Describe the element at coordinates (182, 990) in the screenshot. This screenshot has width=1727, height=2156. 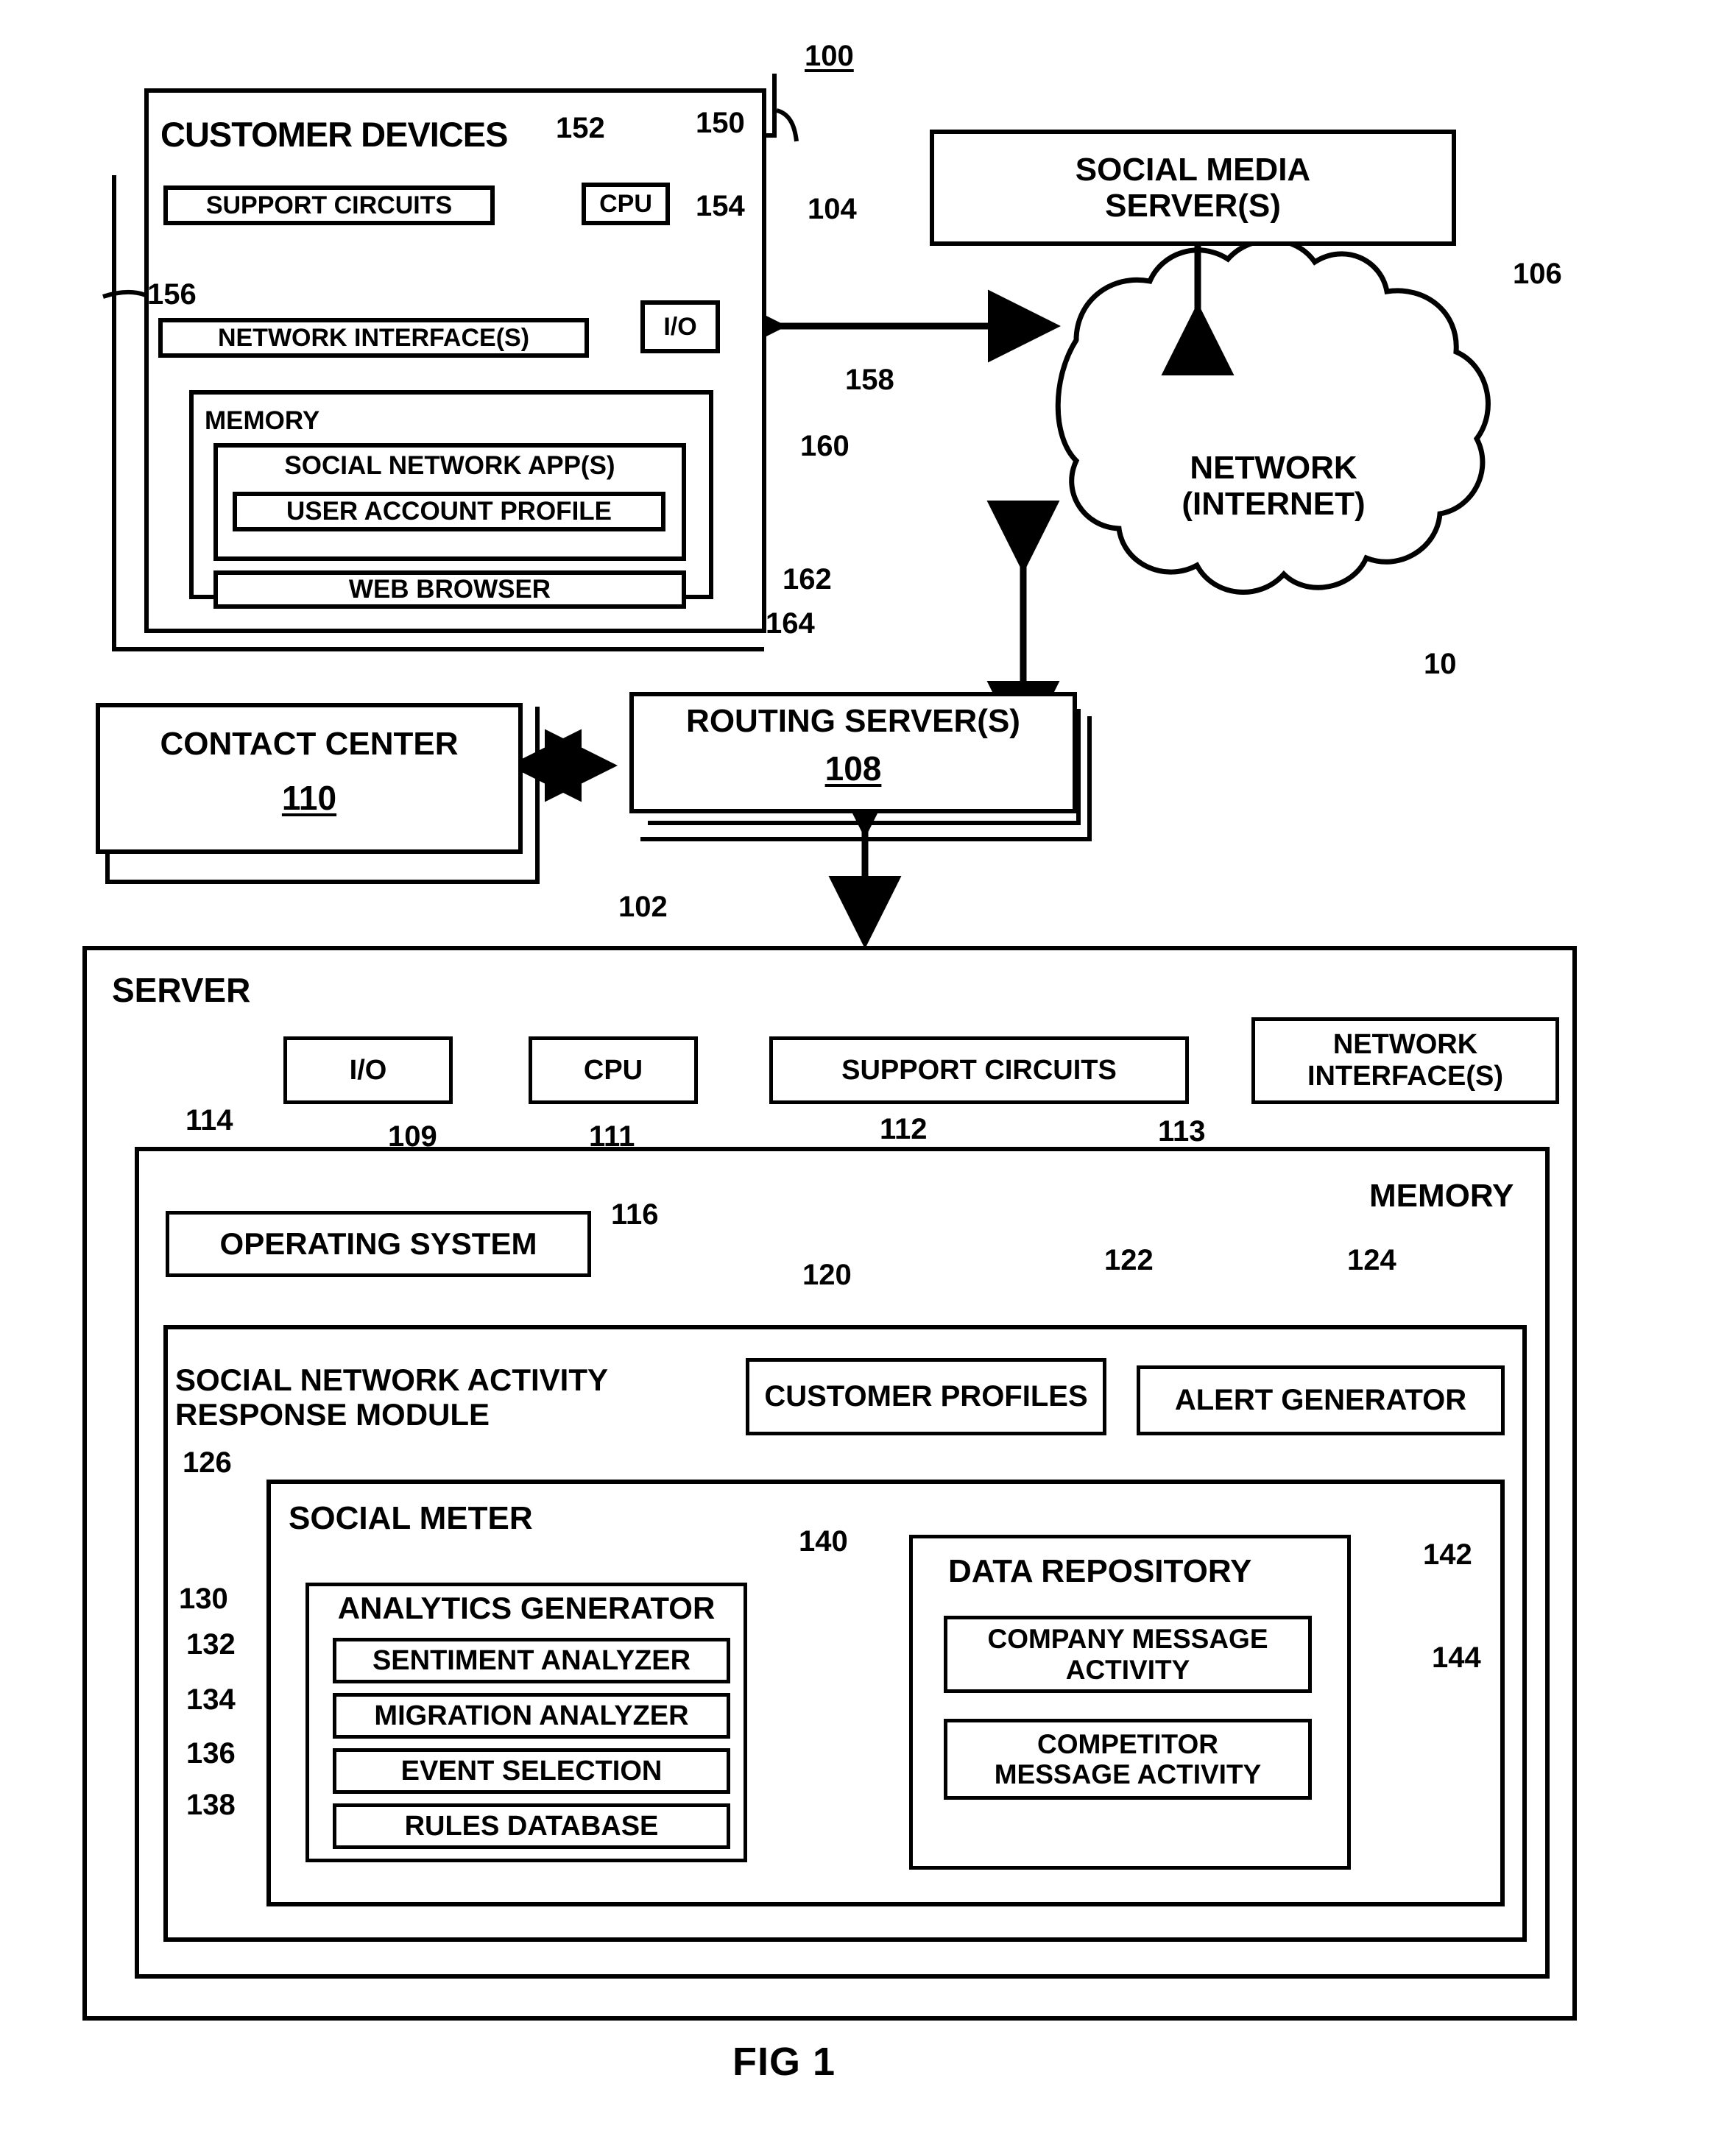
I see `server-title: SERVER` at that location.